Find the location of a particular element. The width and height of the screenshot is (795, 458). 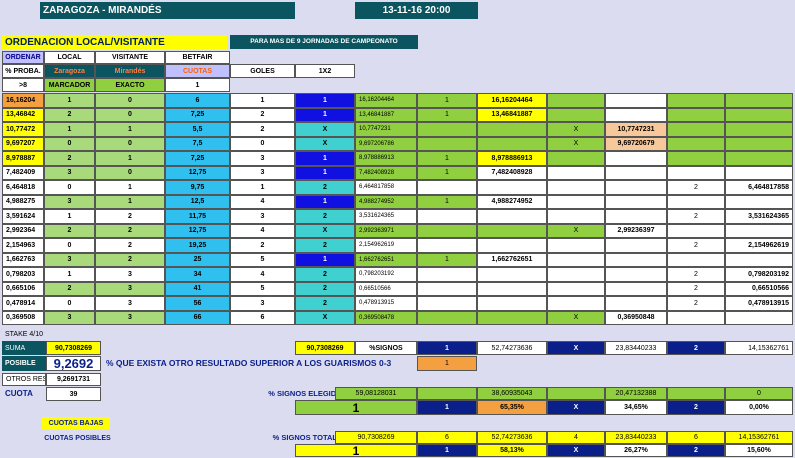

cell-v: 2 is located at coordinates (130, 259).